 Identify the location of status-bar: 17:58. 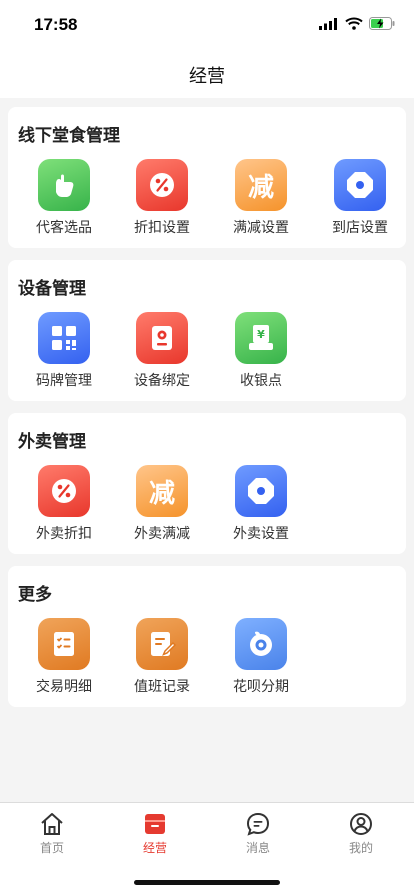
(207, 26).